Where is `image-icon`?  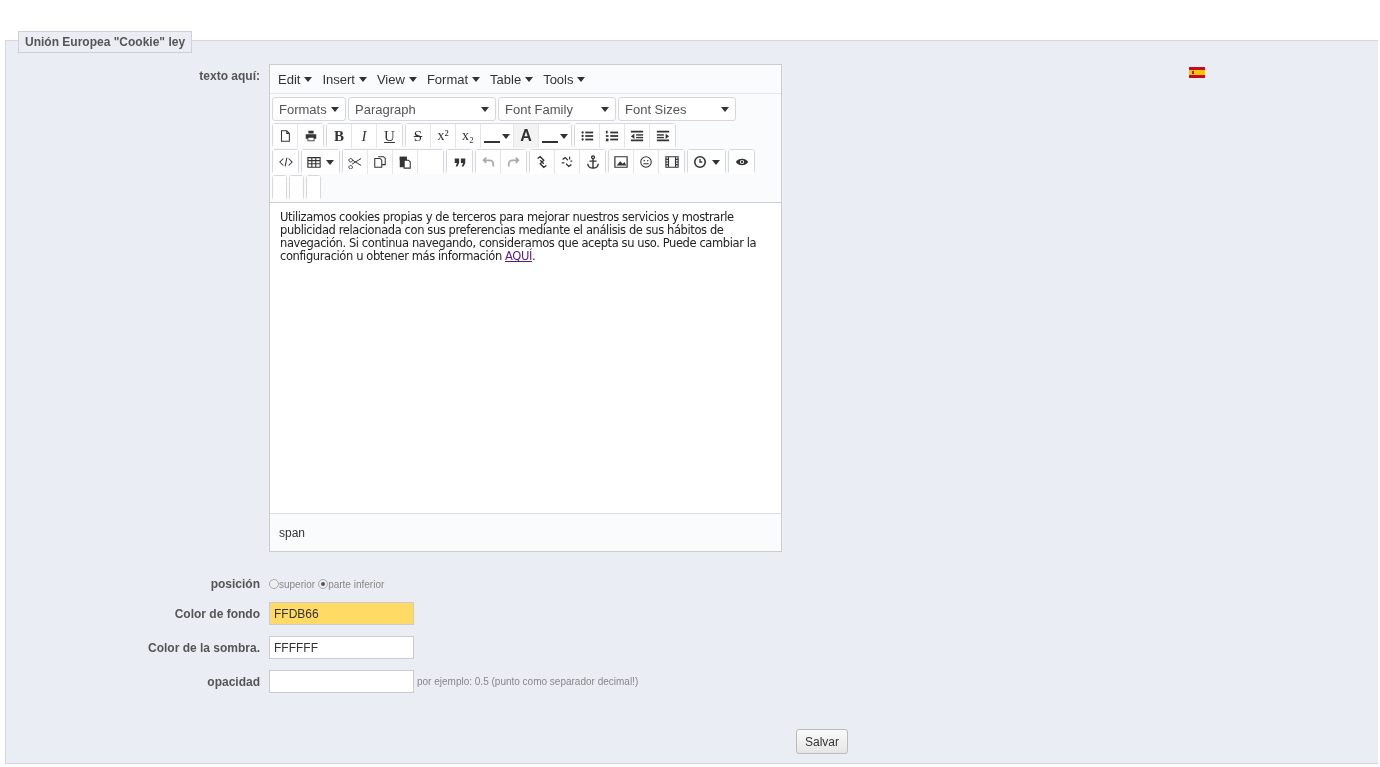 image-icon is located at coordinates (621, 162).